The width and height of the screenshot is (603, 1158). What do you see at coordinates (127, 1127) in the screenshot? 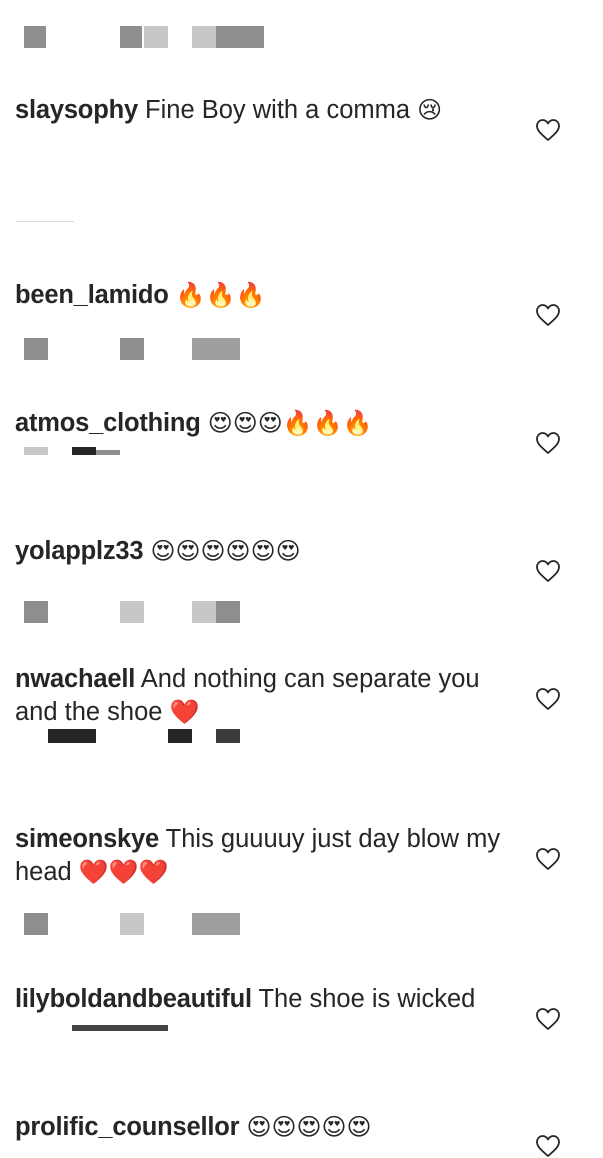
I see `comment-username: prolific_counsellor` at bounding box center [127, 1127].